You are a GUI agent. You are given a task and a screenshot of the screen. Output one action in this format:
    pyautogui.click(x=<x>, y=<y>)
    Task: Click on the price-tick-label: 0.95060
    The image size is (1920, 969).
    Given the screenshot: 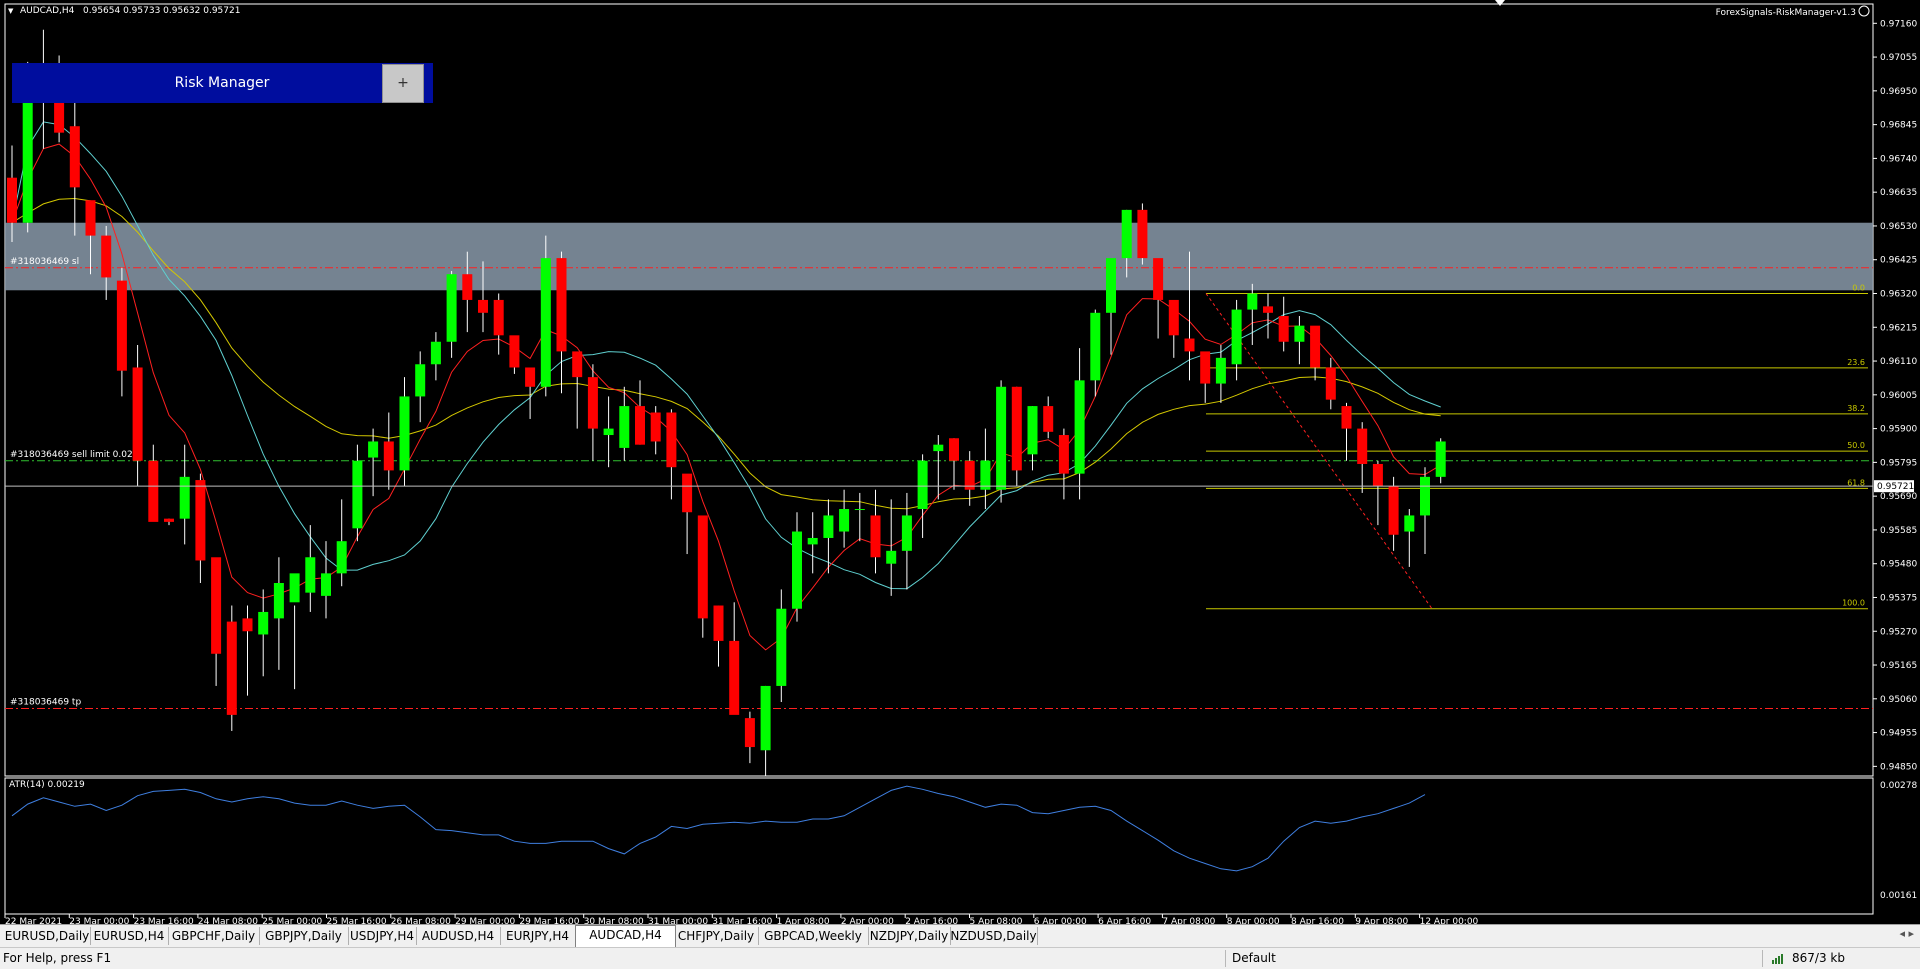 What is the action you would take?
    pyautogui.click(x=1898, y=700)
    